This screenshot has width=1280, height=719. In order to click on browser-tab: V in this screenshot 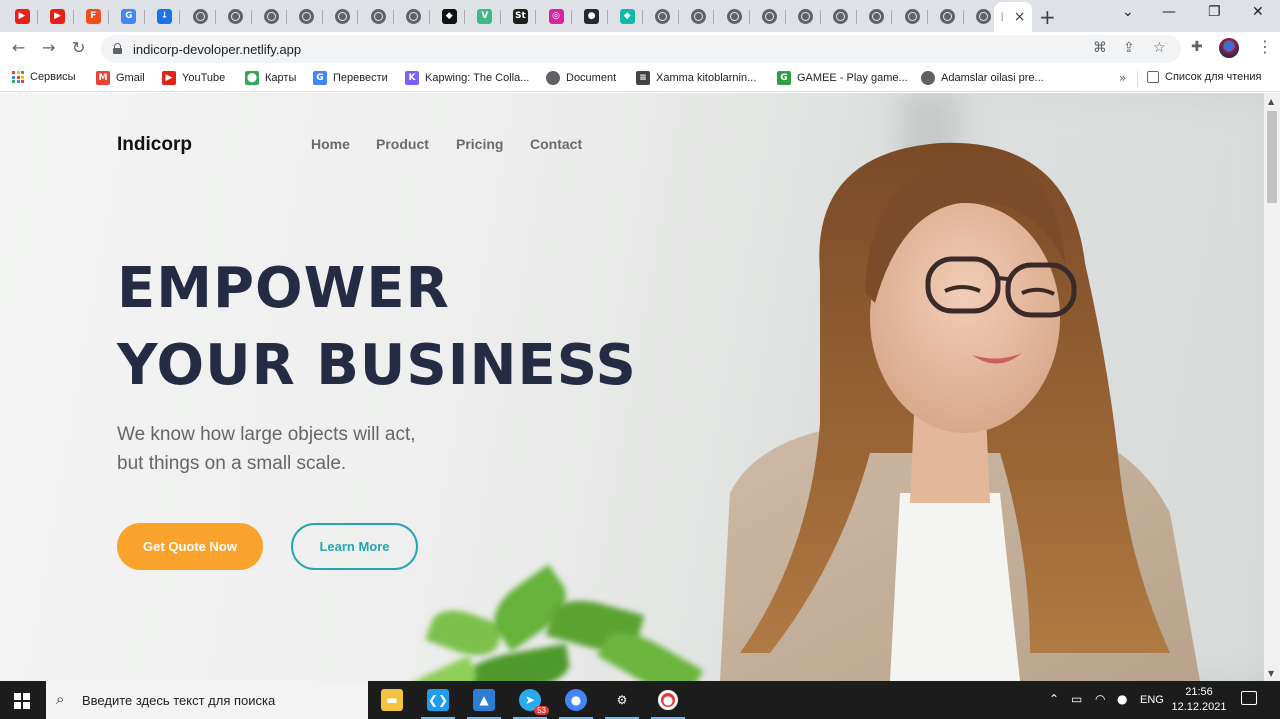, I will do `click(485, 16)`.